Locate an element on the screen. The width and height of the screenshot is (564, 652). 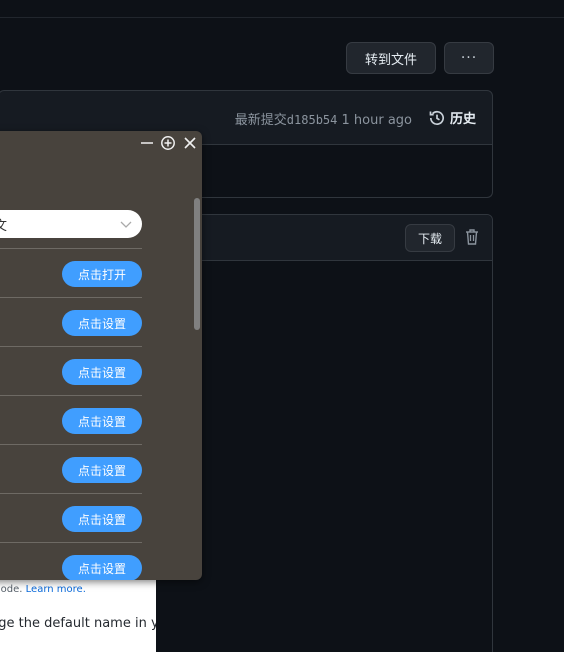
background-text-line-2: nge the default name in yo is located at coordinates (78, 623).